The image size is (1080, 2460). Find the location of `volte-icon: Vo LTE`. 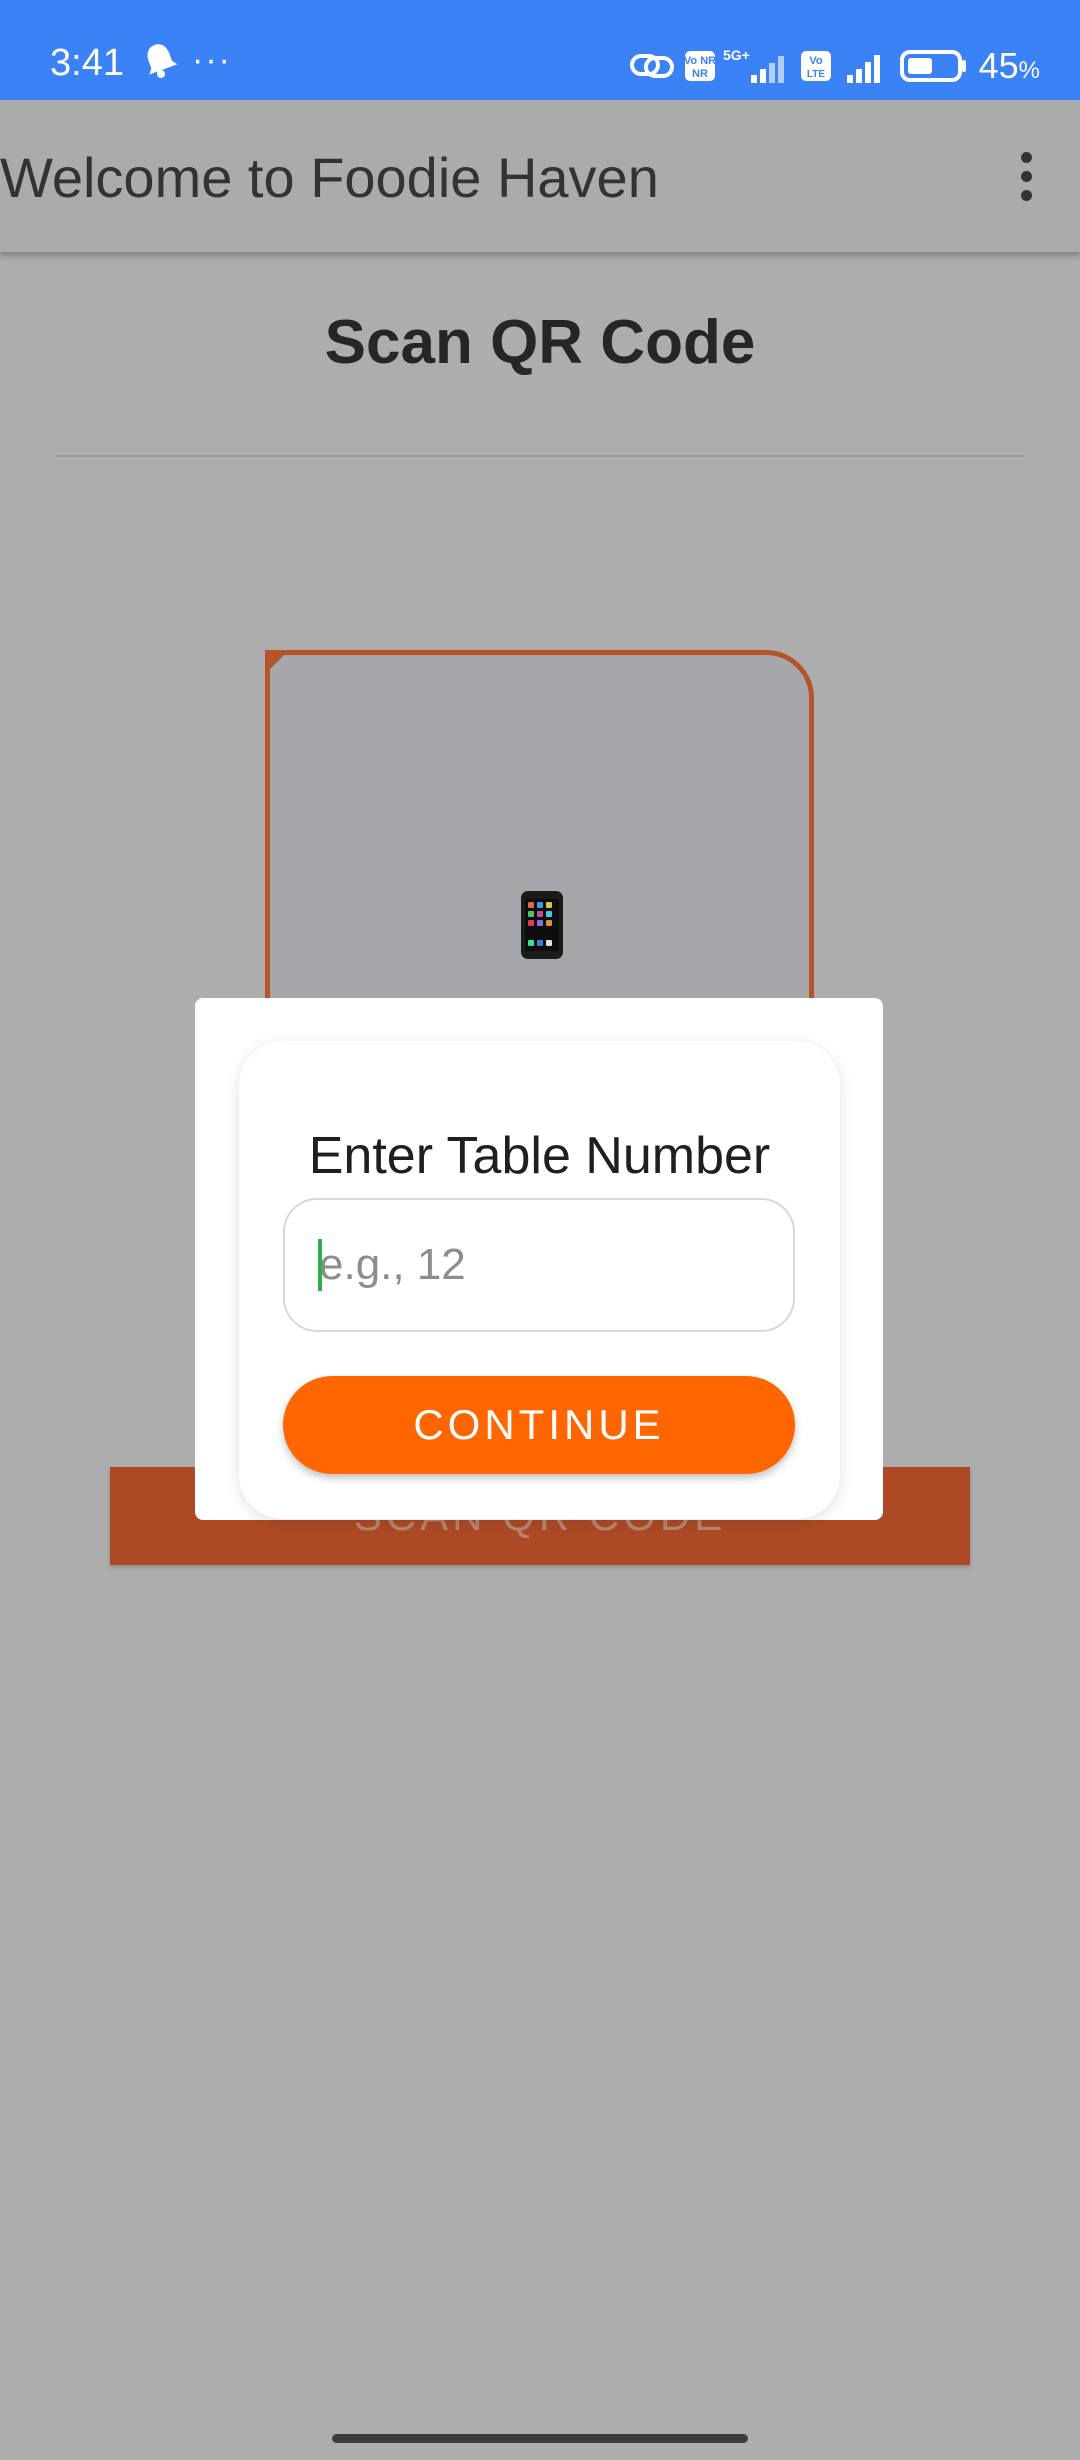

volte-icon: Vo LTE is located at coordinates (815, 66).